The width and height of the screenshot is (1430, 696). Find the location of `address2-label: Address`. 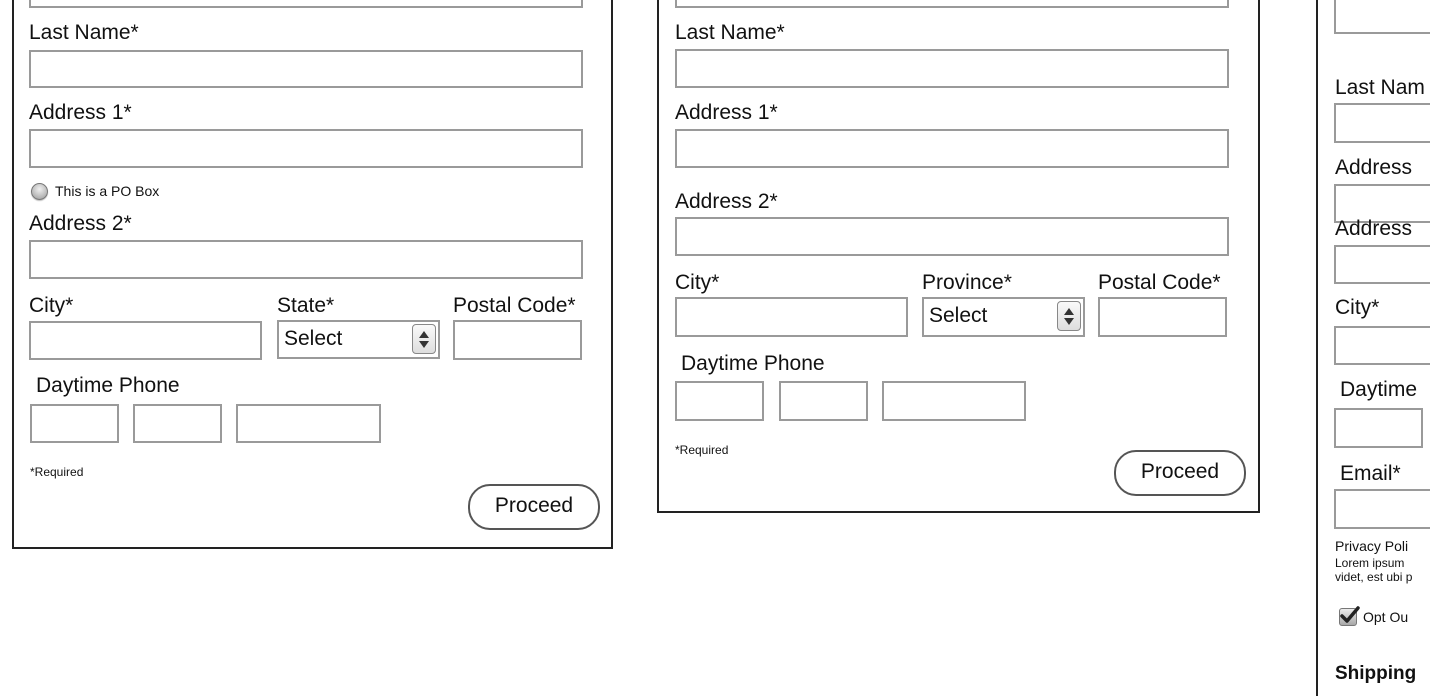

address2-label: Address is located at coordinates (1374, 228).